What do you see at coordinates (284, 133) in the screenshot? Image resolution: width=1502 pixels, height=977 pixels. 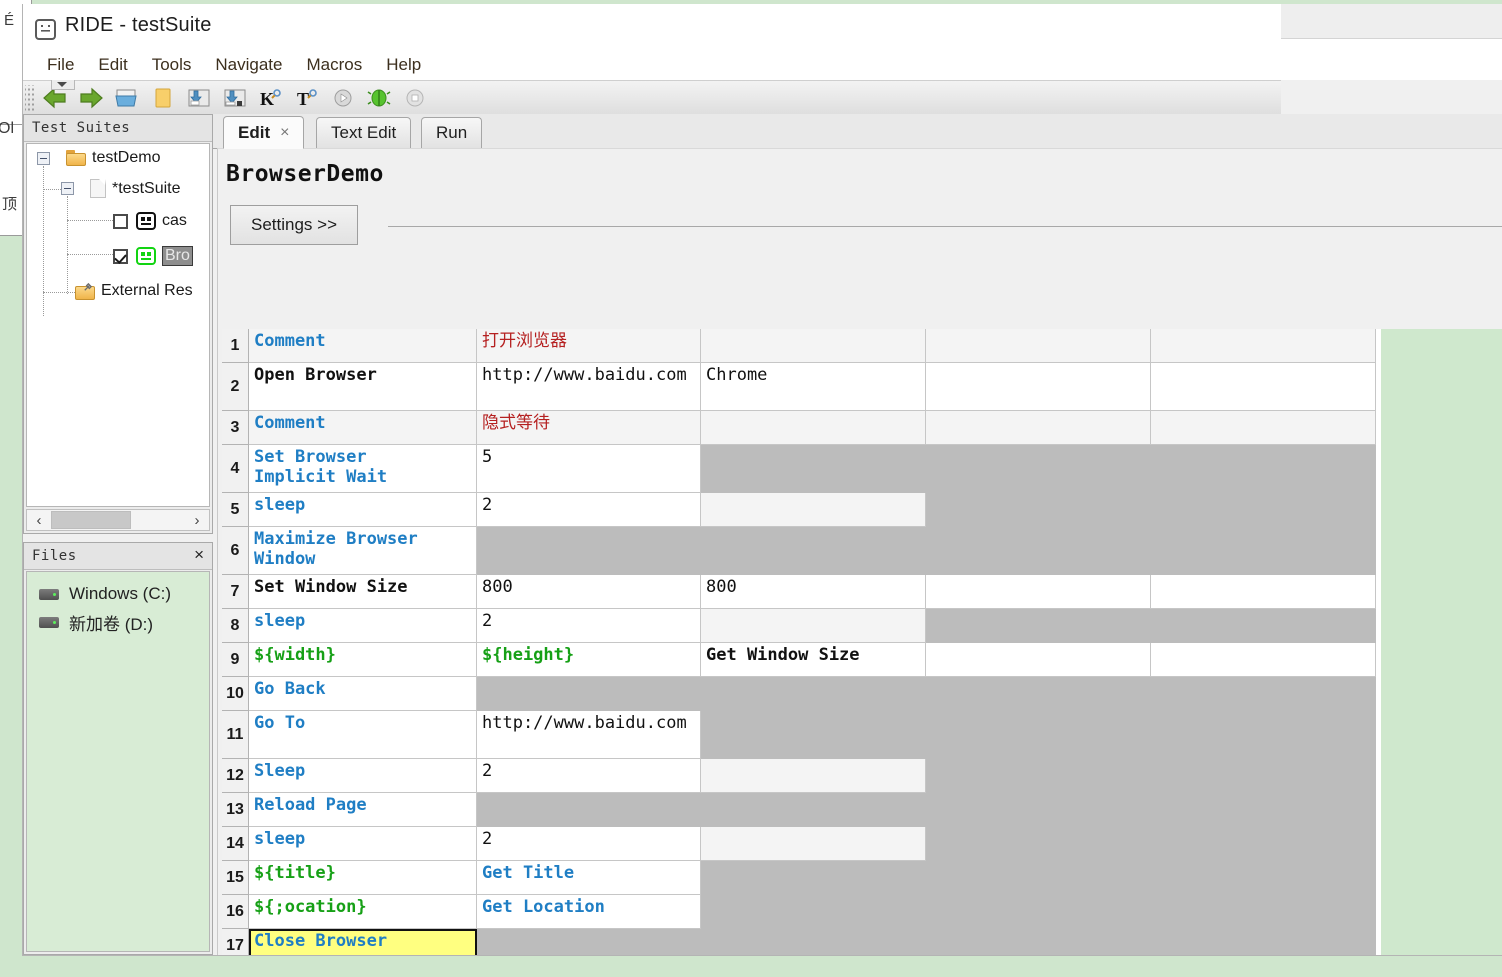 I see `close-icon: ×` at bounding box center [284, 133].